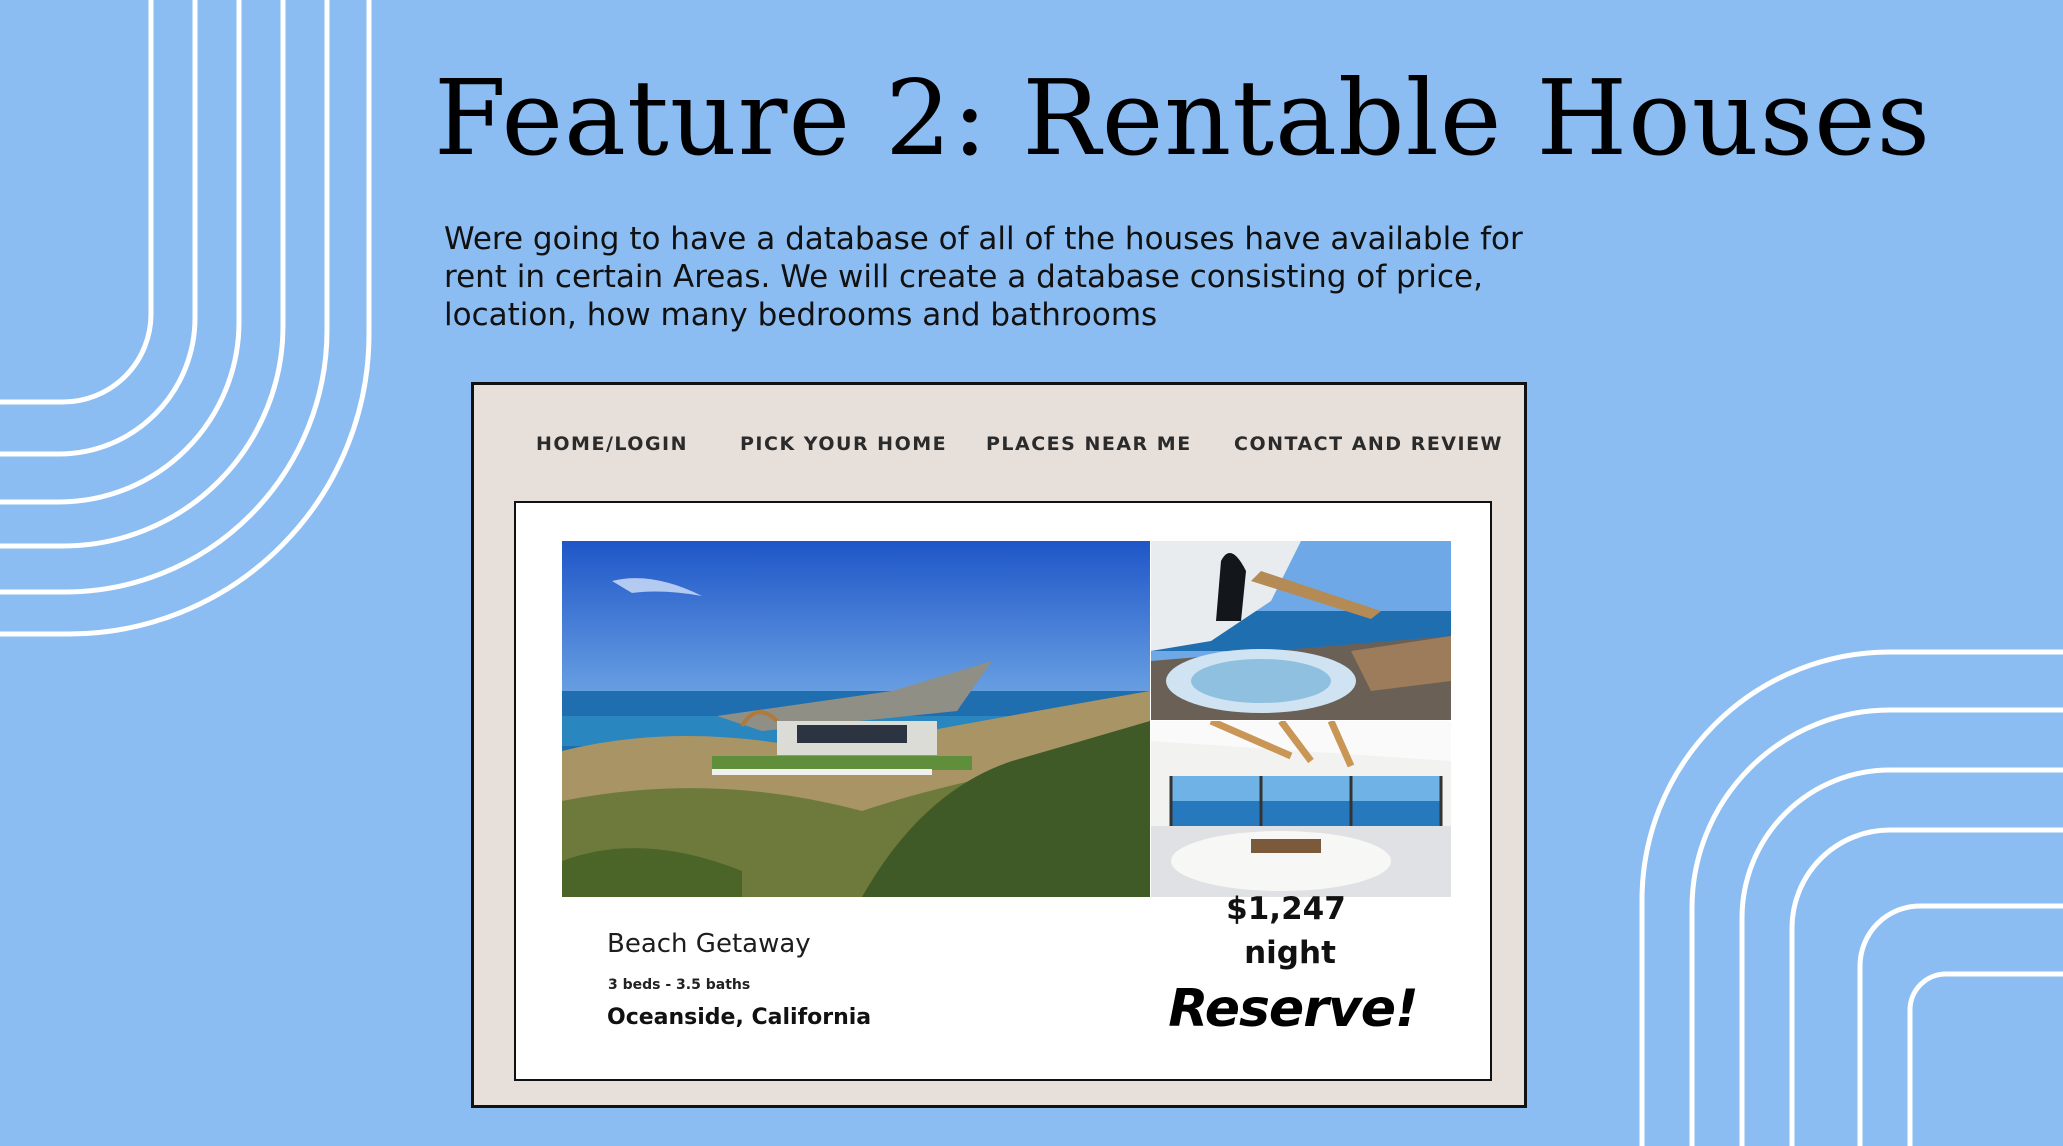 This screenshot has height=1146, width=2063. I want to click on nav-pick-your-home: PICK YOUR HOME, so click(843, 444).